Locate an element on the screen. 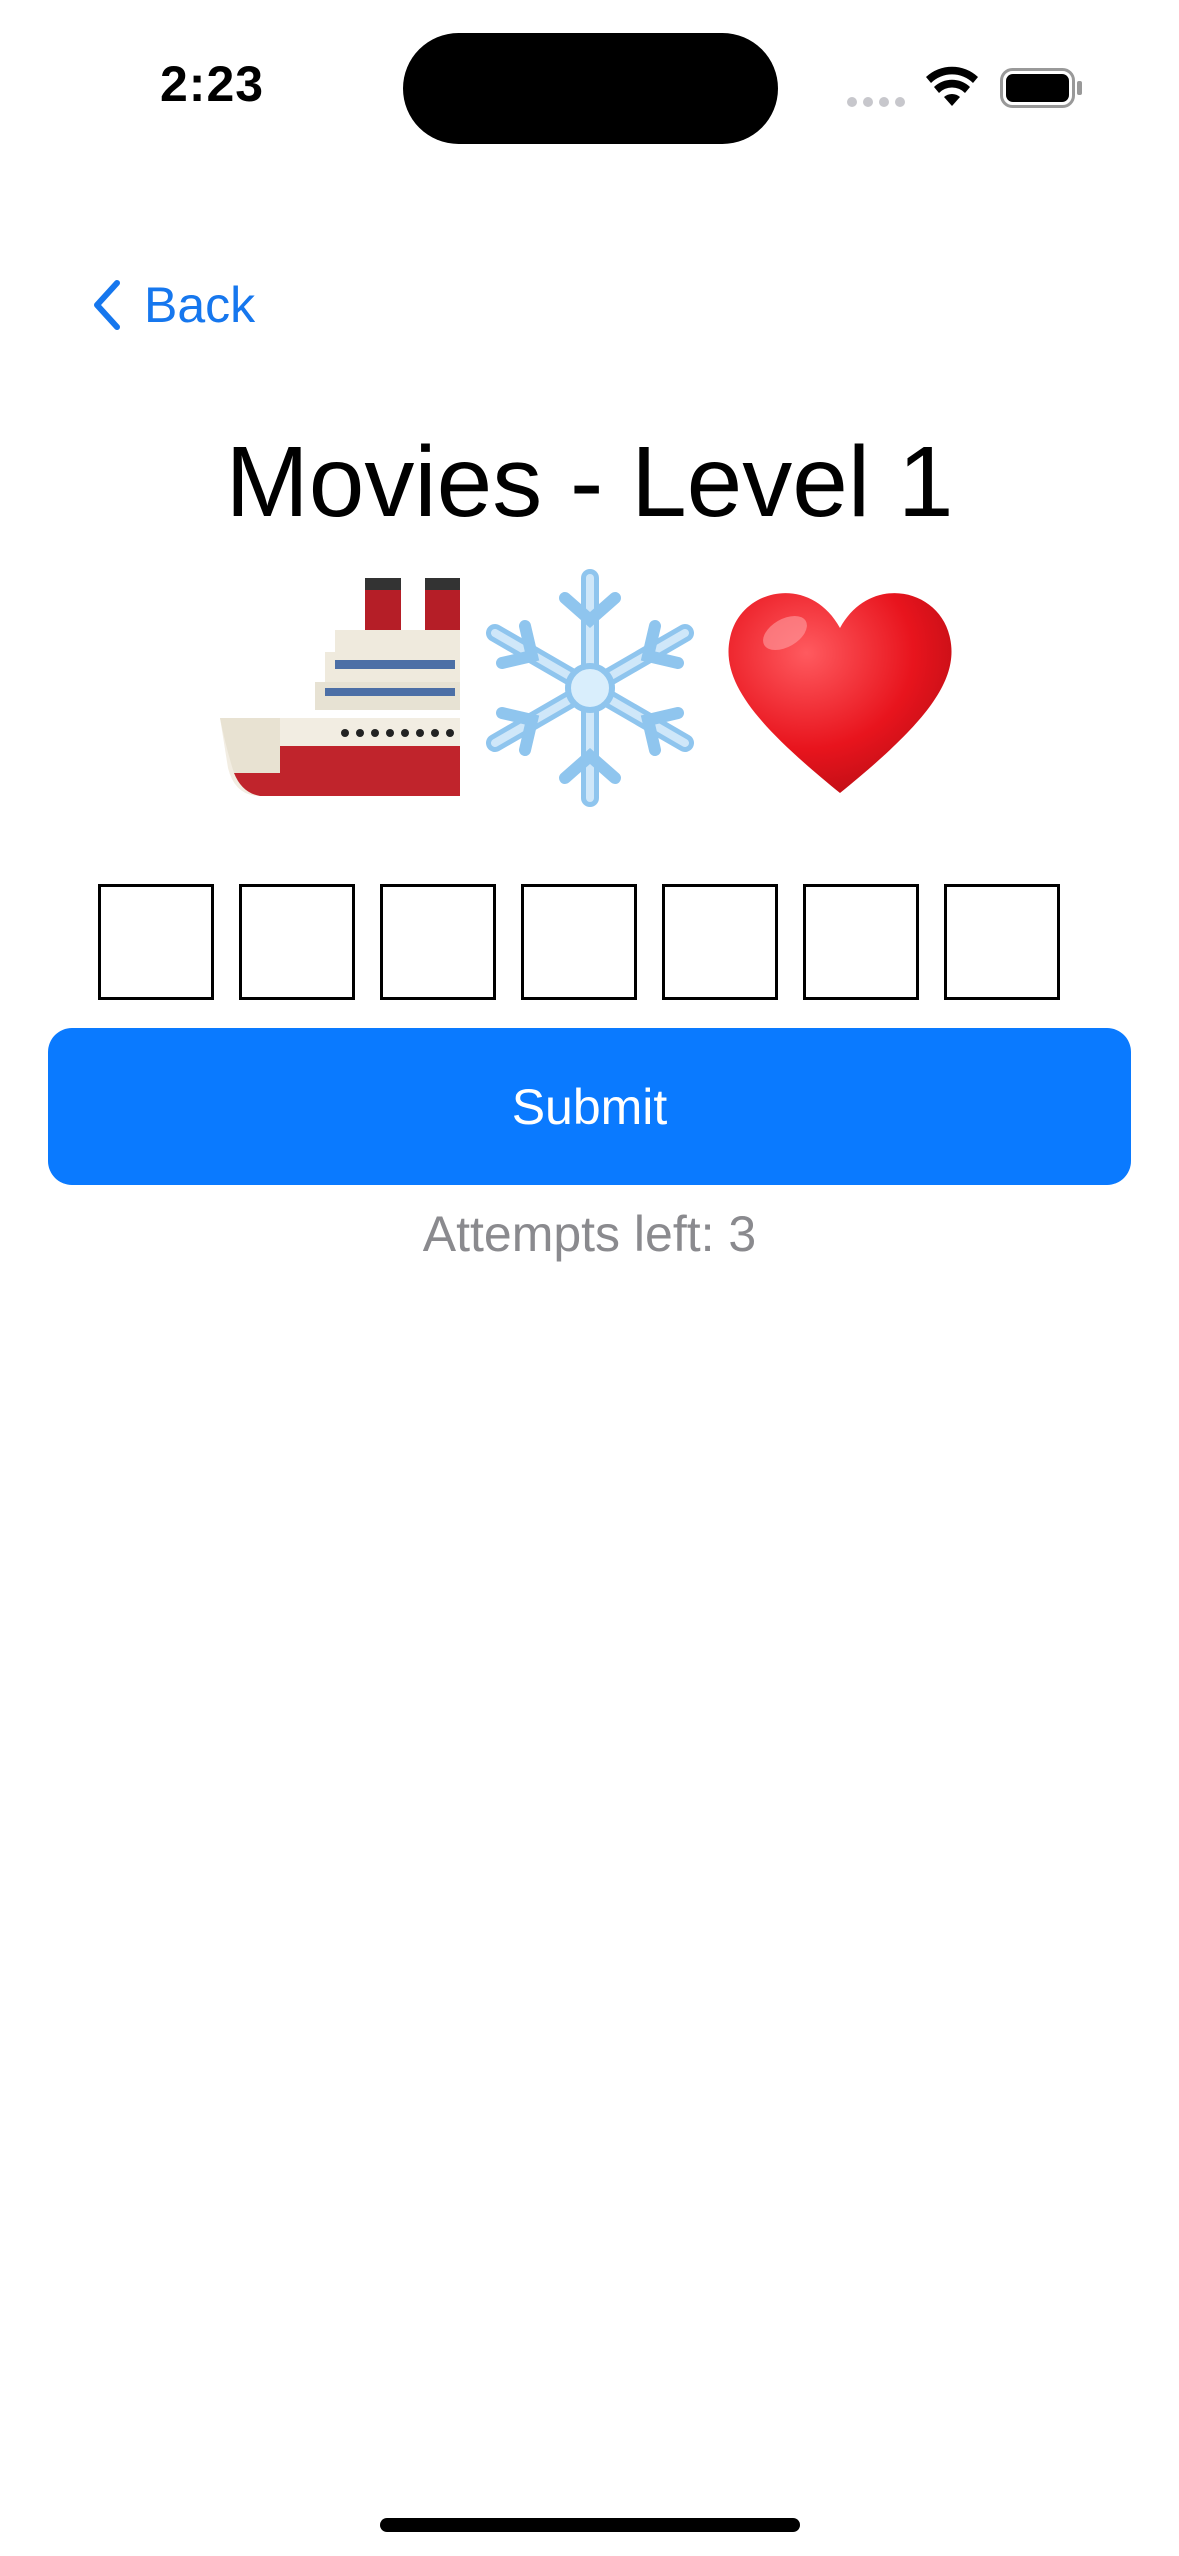 Image resolution: width=1179 pixels, height=2556 pixels. attempts-left-text: Attempts left: 3 is located at coordinates (589, 1234).